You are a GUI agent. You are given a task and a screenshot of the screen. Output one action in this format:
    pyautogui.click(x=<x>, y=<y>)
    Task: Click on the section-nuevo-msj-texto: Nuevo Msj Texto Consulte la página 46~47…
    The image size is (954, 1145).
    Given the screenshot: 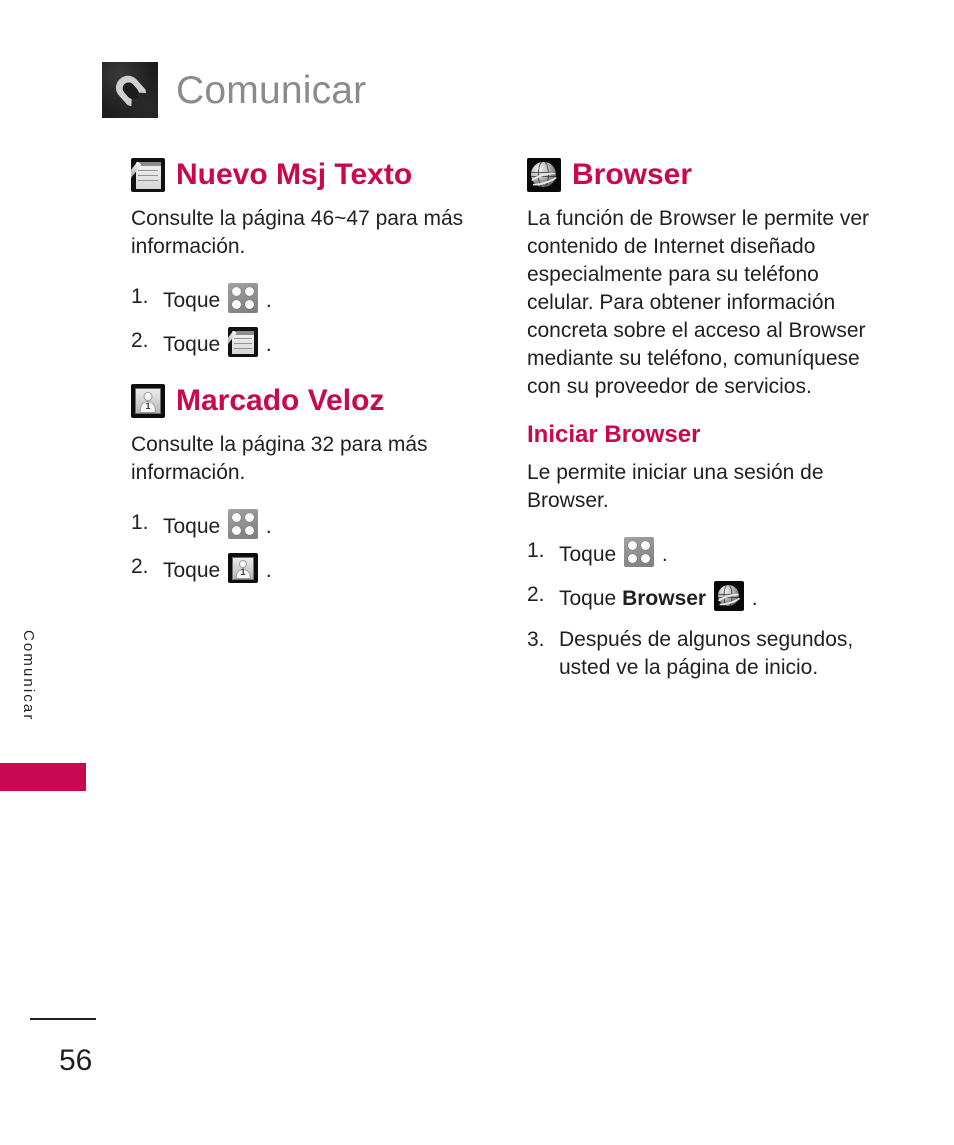 What is the action you would take?
    pyautogui.click(x=301, y=259)
    